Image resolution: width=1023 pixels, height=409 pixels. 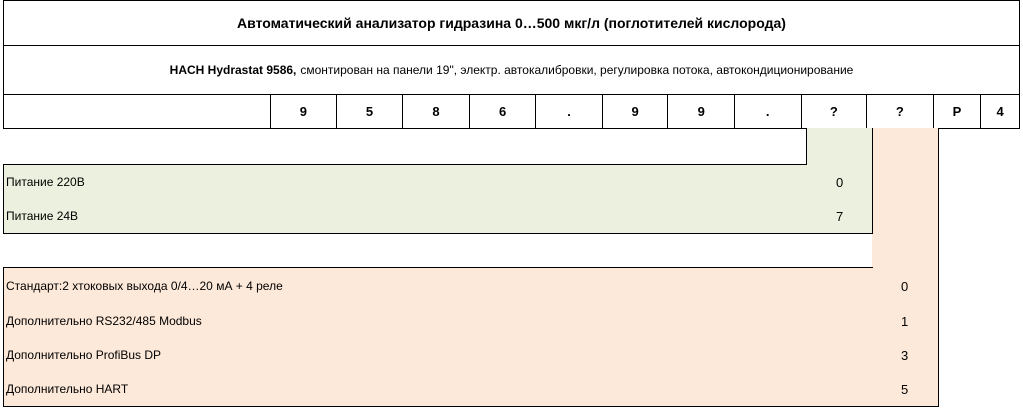 I want to click on code-cell-1: 9, so click(x=303, y=111).